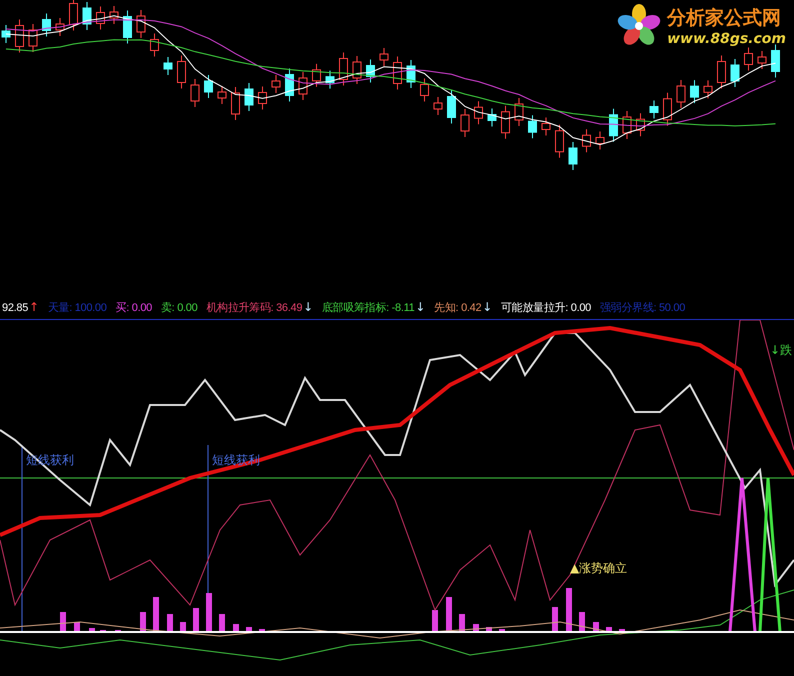  What do you see at coordinates (726, 39) in the screenshot?
I see `logo-url: www.88gs.com` at bounding box center [726, 39].